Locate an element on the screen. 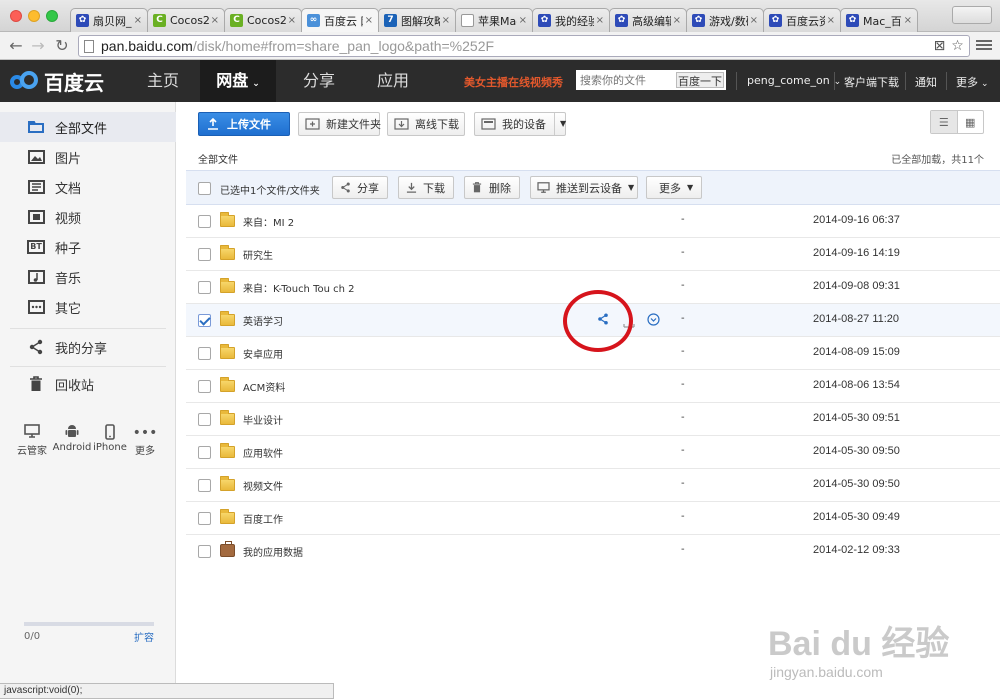 This screenshot has height=699, width=1000. browser-tab: ✿游戏/数码× is located at coordinates (725, 20).